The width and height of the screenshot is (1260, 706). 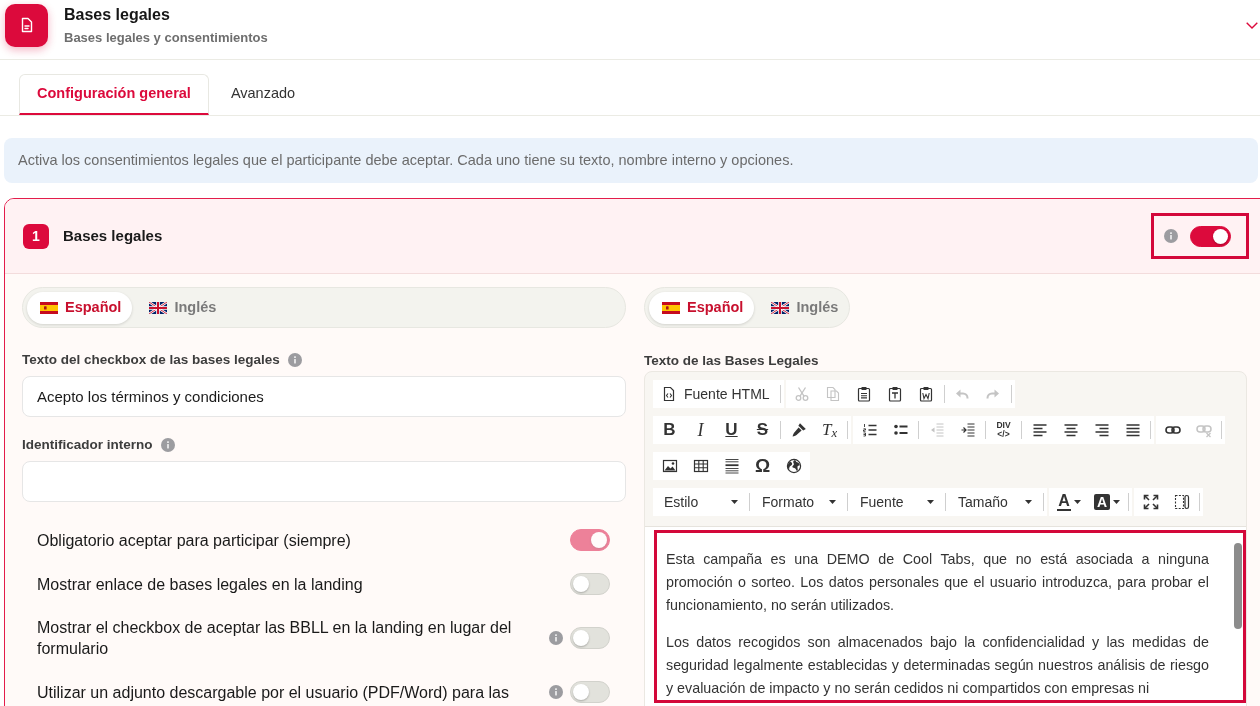 I want to click on tab: Configuración general, so click(x=114, y=94).